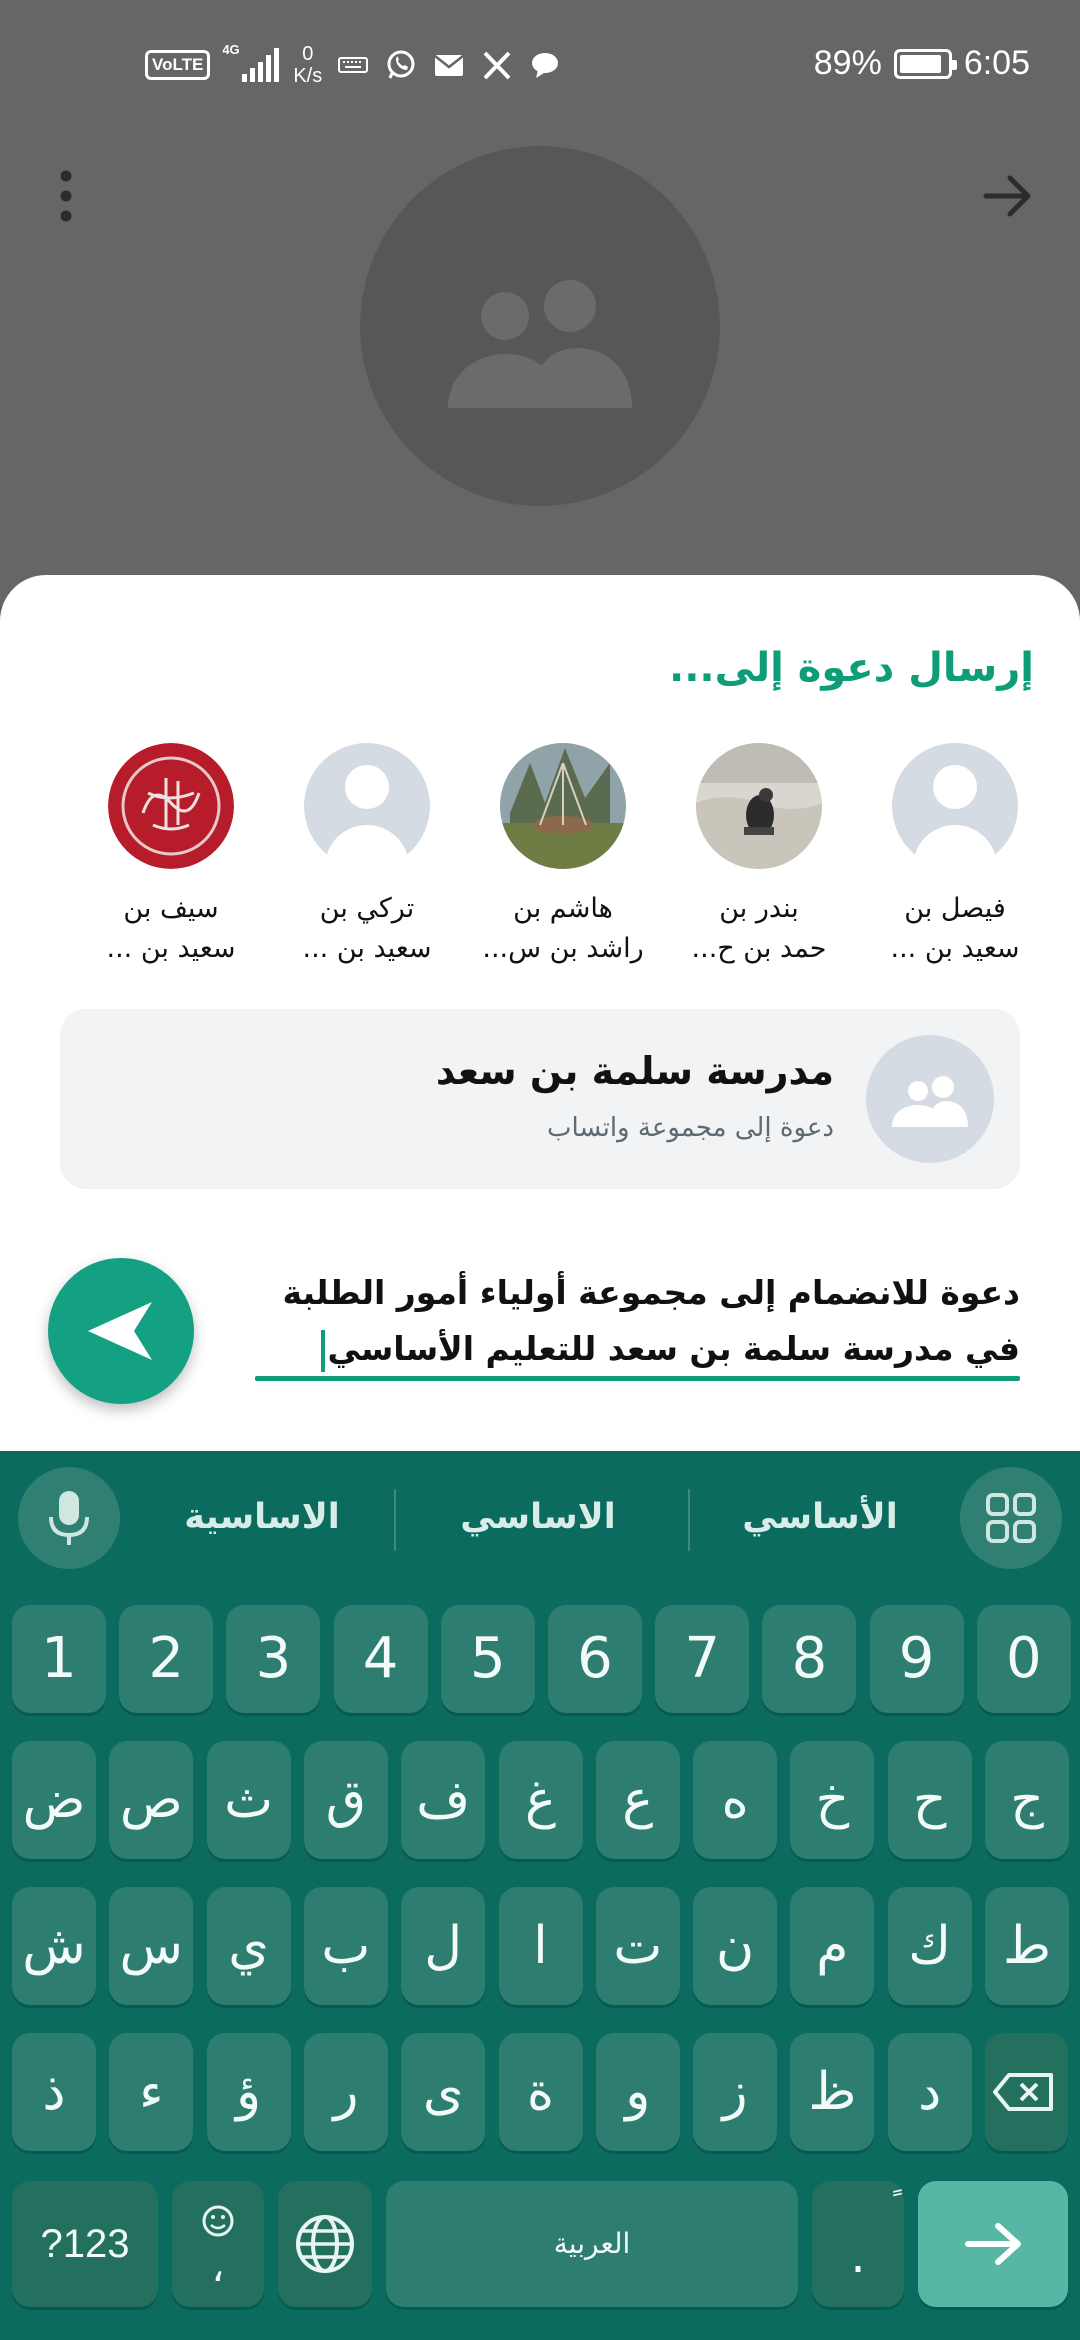  I want to click on period-label: ., so click(858, 2256).